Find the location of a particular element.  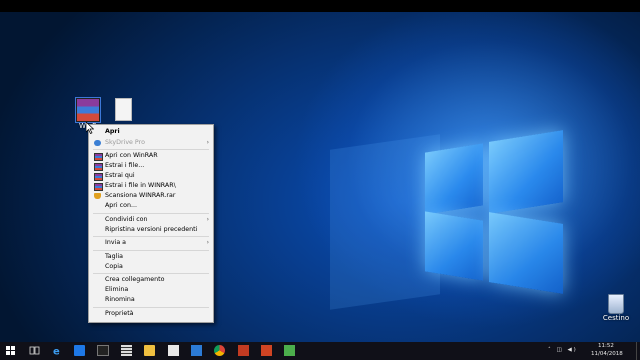

menu-item-label: Crea collegamento is located at coordinates (135, 279).